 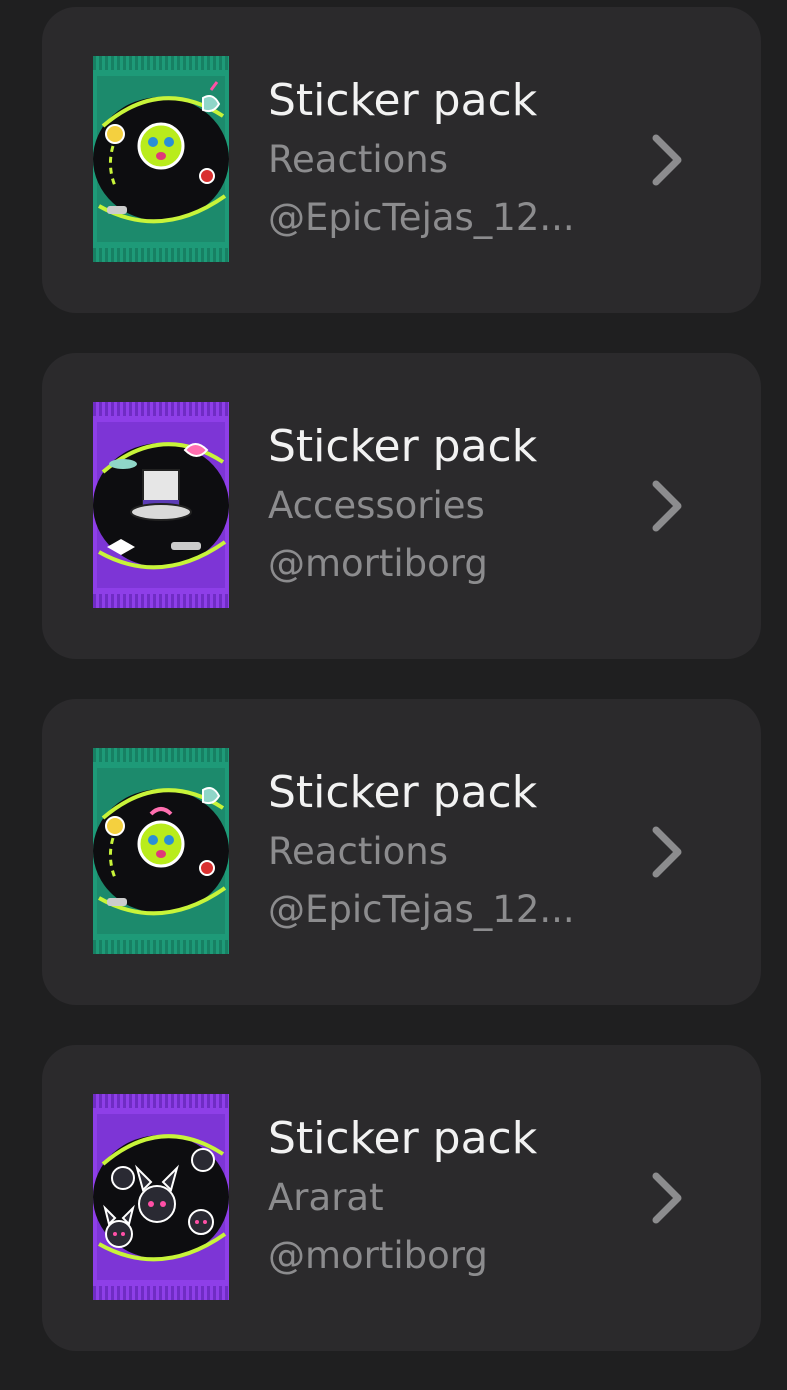 I want to click on sticker-pack-category: Ararat, so click(x=326, y=1197).